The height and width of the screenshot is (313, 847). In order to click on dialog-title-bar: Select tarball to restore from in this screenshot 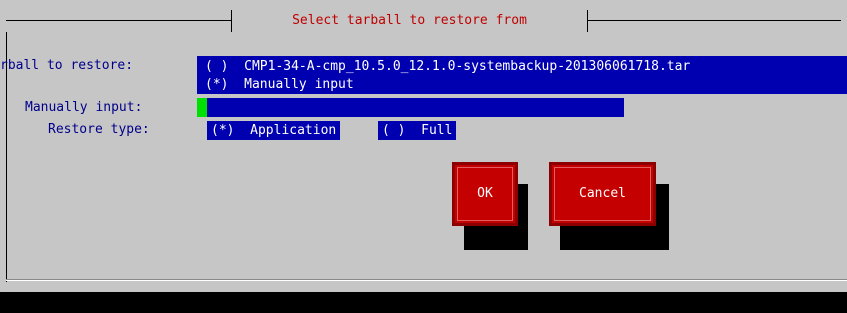, I will do `click(423, 21)`.